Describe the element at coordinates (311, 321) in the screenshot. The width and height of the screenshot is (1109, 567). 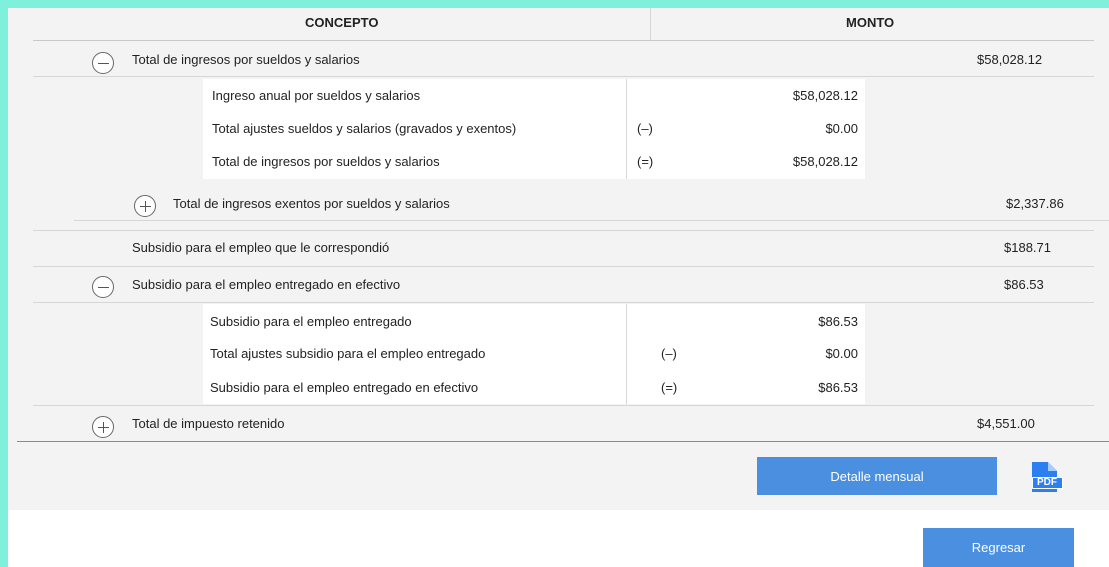
I see `detail-label: Subsidio para el empleo entregado` at that location.